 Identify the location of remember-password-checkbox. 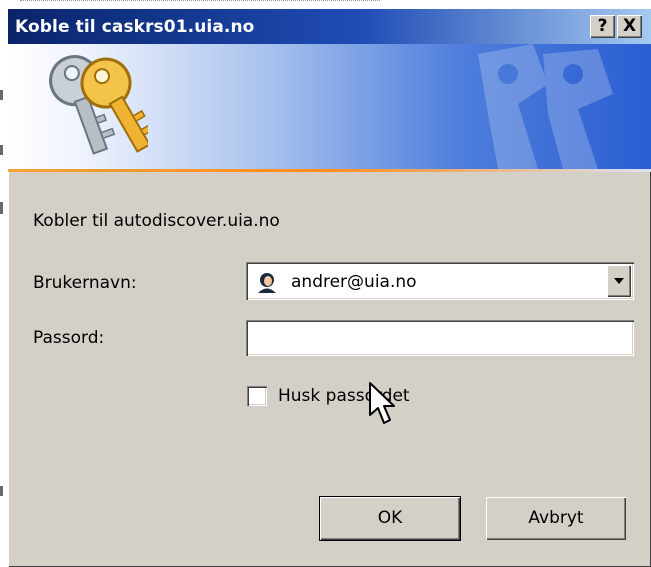
(257, 396).